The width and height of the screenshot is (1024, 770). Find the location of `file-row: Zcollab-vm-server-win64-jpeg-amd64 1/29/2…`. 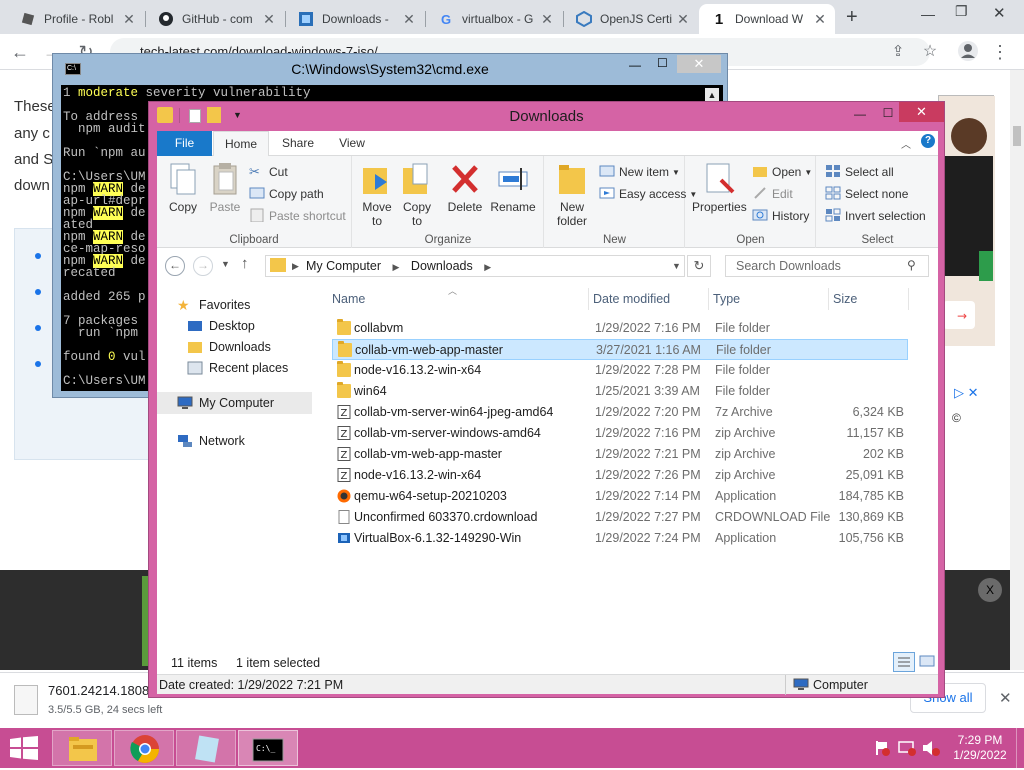

file-row: Zcollab-vm-server-win64-jpeg-amd64 1/29/2… is located at coordinates (620, 412).